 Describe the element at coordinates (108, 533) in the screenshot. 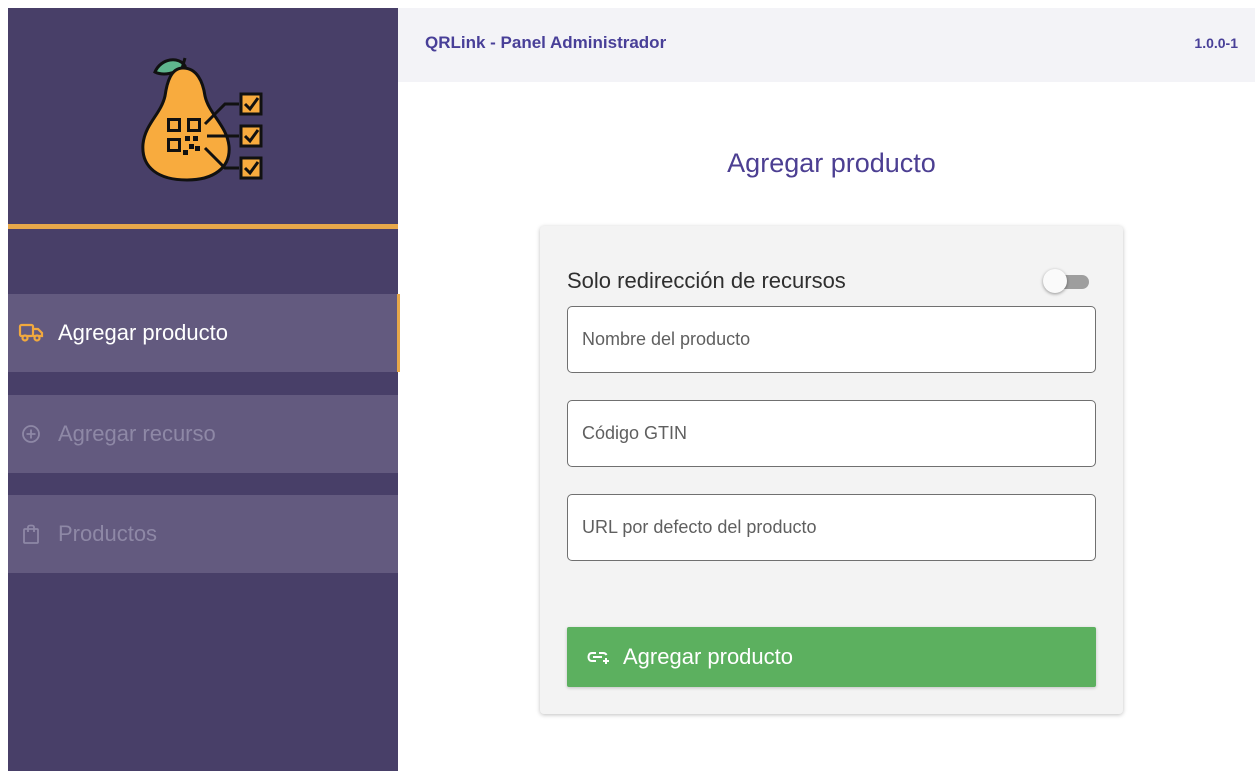

I see `sidebar-item-label: Productos` at that location.